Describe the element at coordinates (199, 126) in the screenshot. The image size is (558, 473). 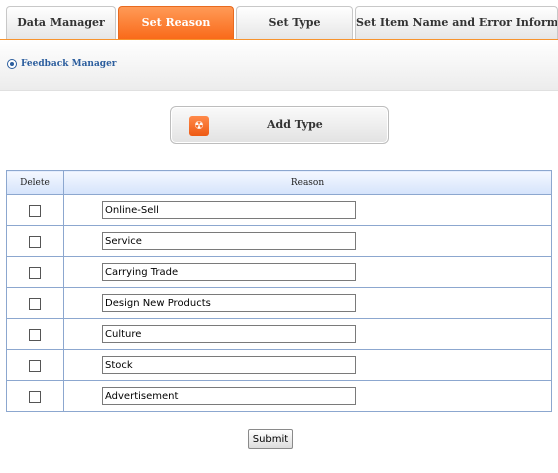
I see `add-type-icon: ☢` at that location.